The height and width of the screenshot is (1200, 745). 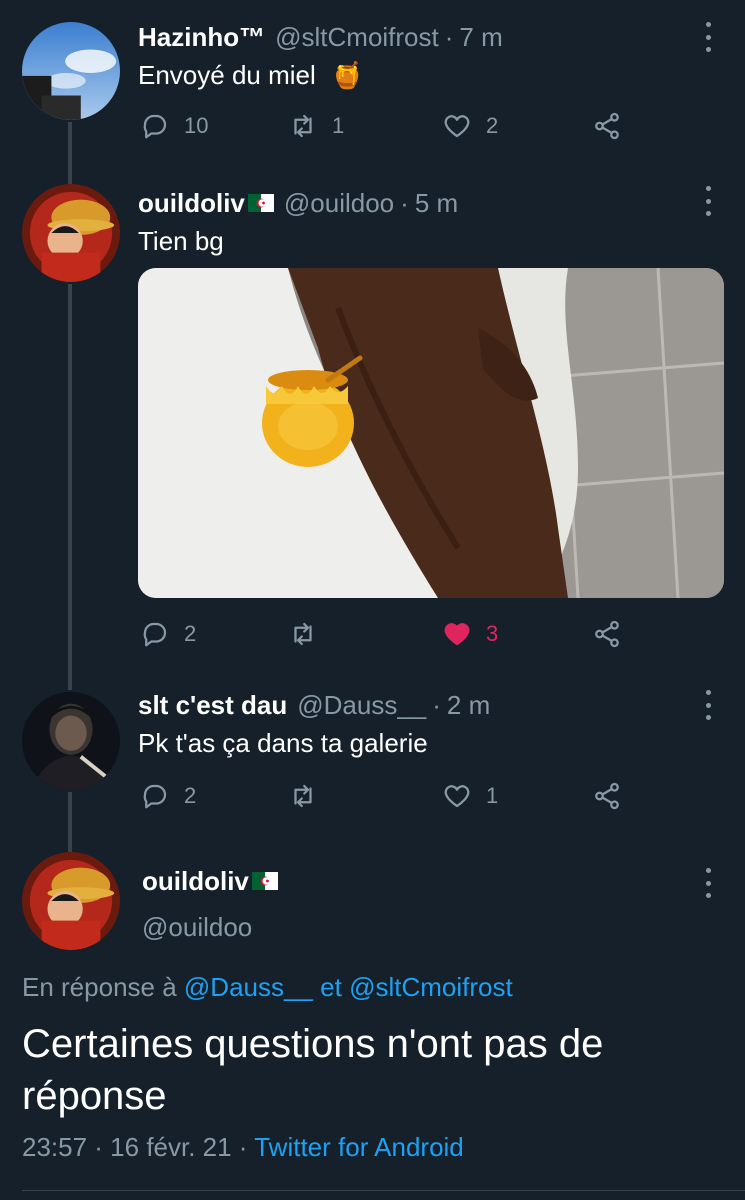 What do you see at coordinates (313, 1070) in the screenshot?
I see `main-tweet-text: Certaines questions n'ont pas de réponse` at bounding box center [313, 1070].